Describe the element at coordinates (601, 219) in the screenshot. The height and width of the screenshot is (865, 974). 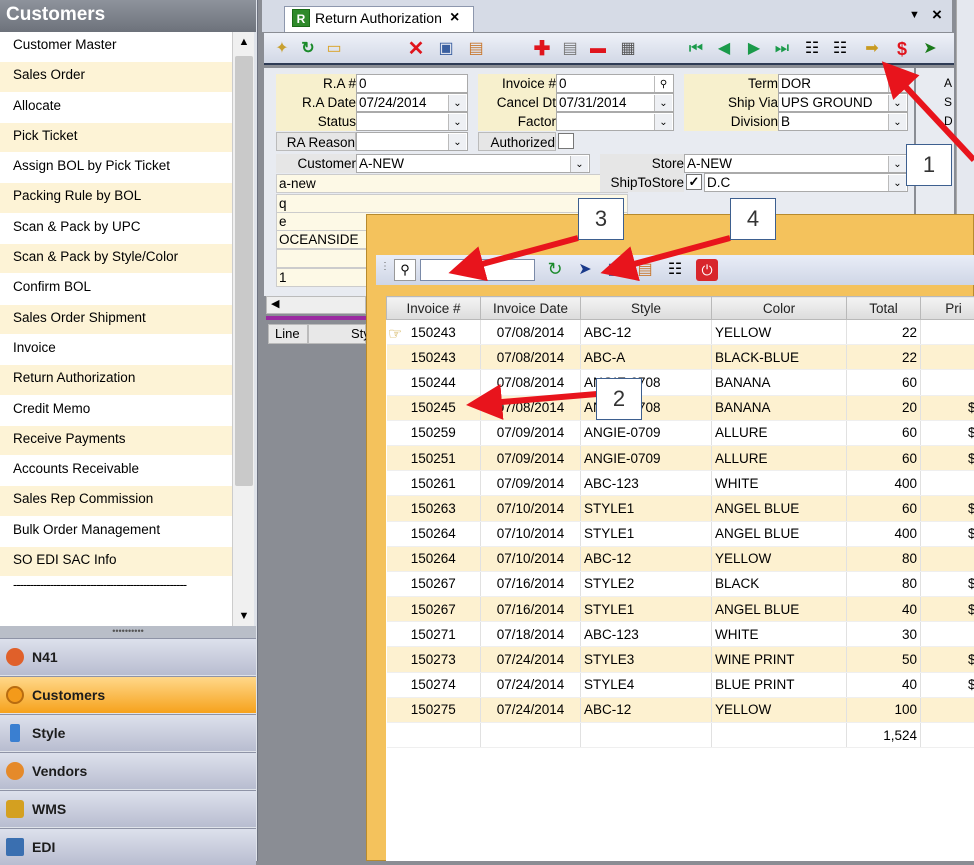
I see `callout-3: 3` at that location.